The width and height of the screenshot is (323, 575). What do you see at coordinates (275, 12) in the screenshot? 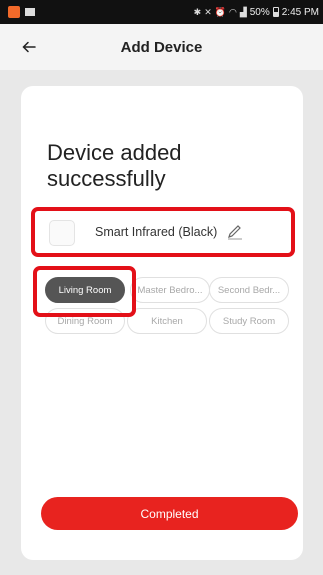
I see `battery-icon` at bounding box center [275, 12].